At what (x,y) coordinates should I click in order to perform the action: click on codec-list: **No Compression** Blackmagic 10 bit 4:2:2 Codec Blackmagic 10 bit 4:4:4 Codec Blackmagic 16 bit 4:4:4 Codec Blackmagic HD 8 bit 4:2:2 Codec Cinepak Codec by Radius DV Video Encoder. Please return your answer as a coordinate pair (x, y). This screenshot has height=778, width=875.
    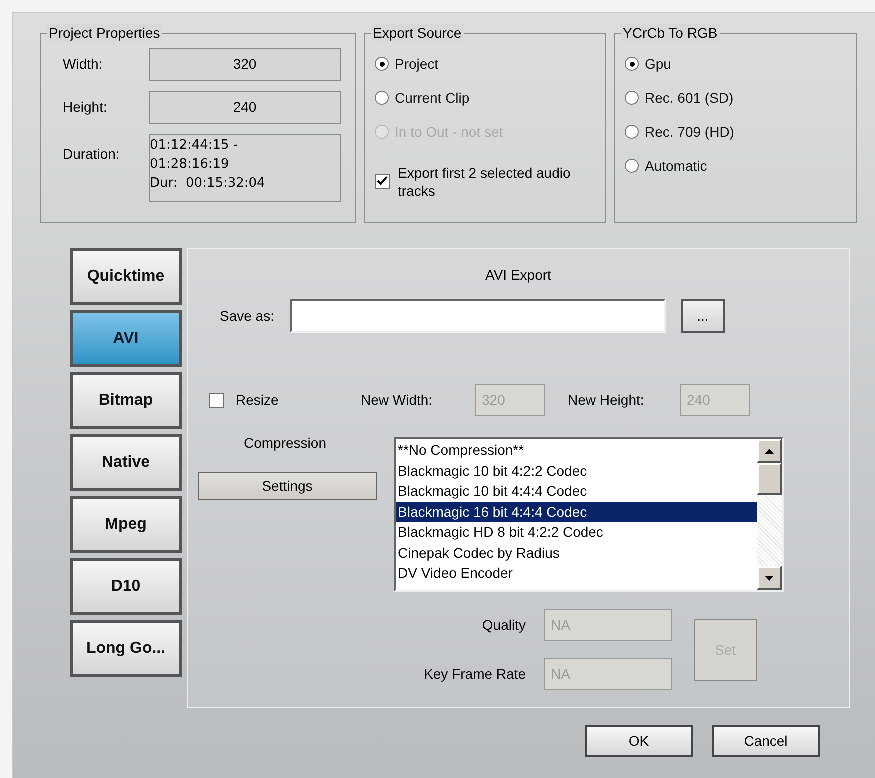
    Looking at the image, I should click on (589, 514).